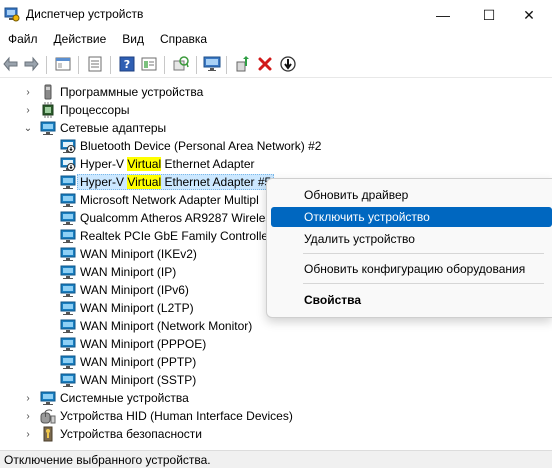  I want to click on tree-node-label: Программные устройства, so click(132, 92).